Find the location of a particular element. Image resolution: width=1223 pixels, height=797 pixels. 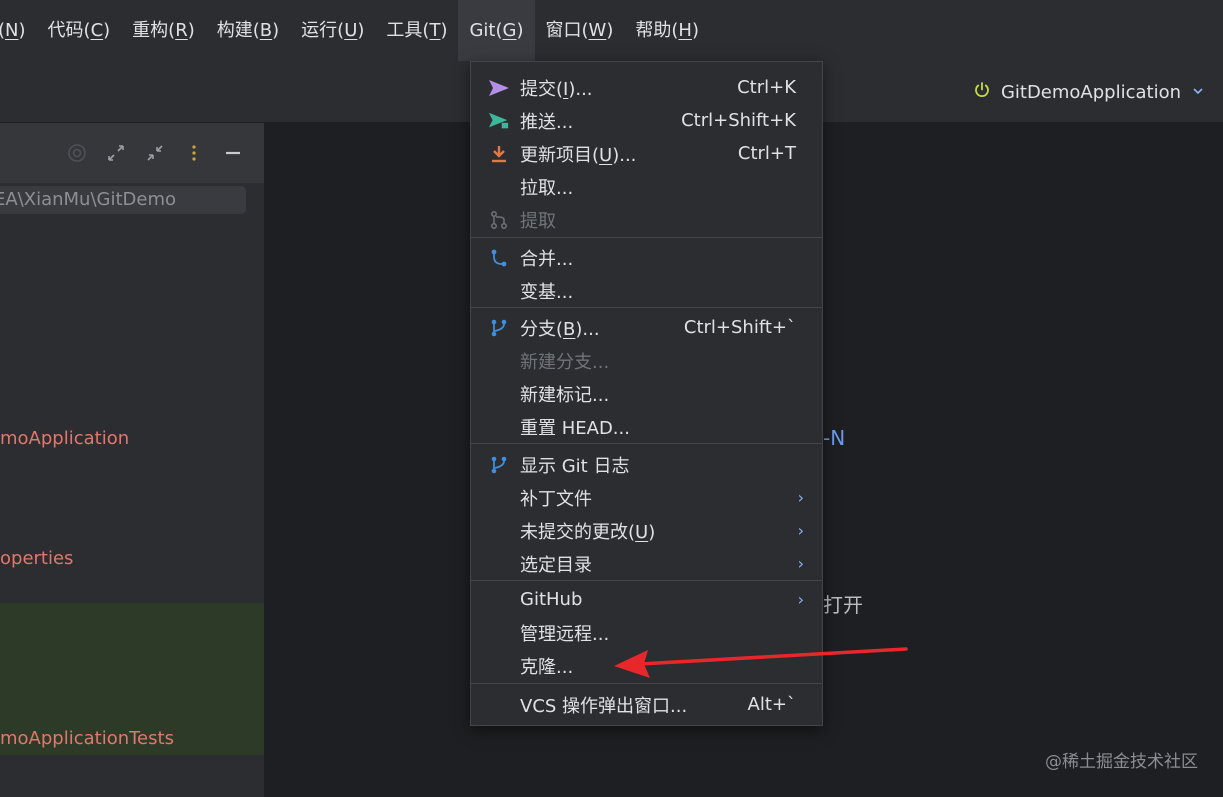

menu-item-fetch: 提取 is located at coordinates (646, 219).